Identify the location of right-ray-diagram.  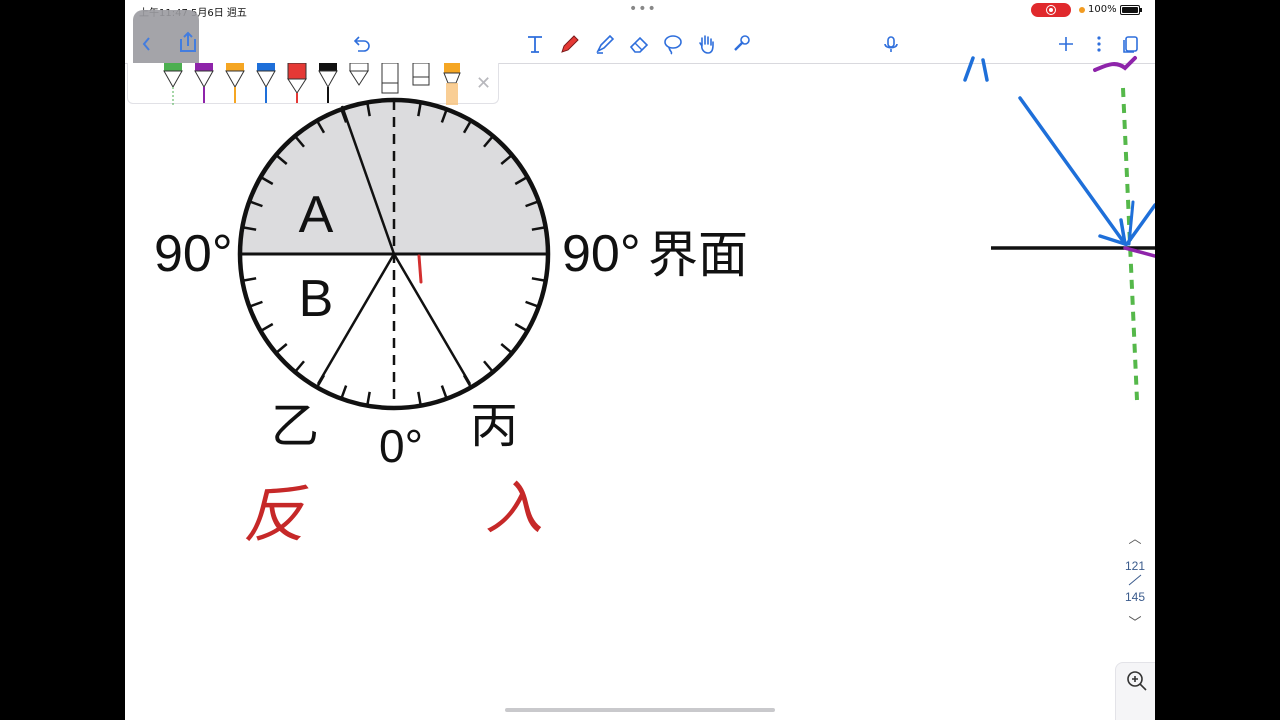
(1059, 228).